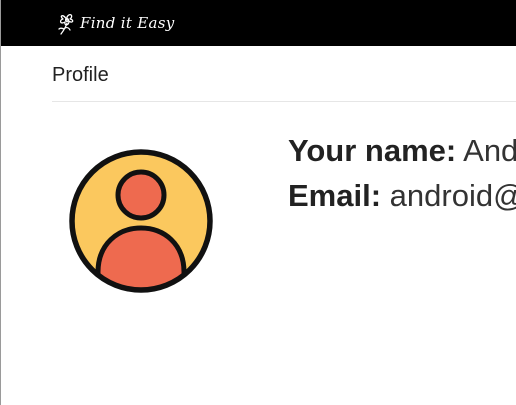 Image resolution: width=516 pixels, height=405 pixels. What do you see at coordinates (284, 101) in the screenshot?
I see `title-divider` at bounding box center [284, 101].